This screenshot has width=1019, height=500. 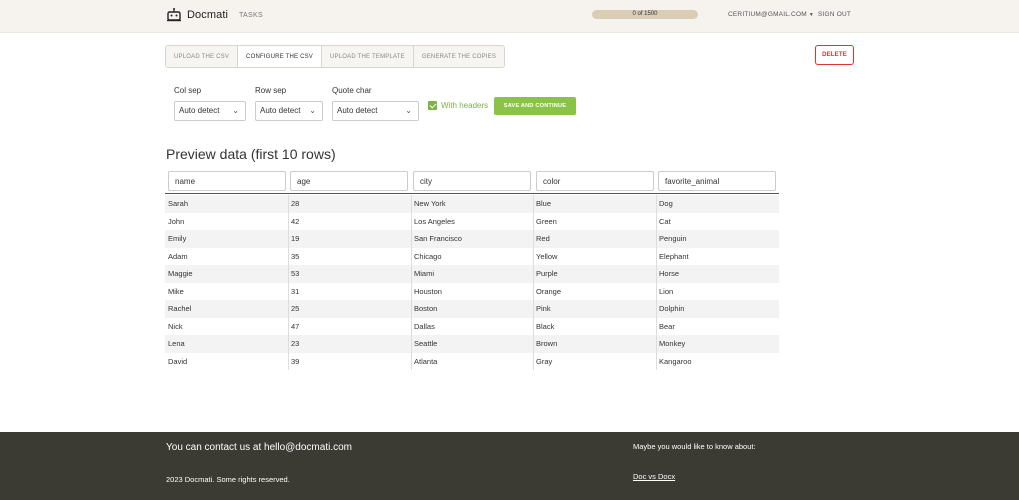 What do you see at coordinates (295, 343) in the screenshot?
I see `table-cell: 23` at bounding box center [295, 343].